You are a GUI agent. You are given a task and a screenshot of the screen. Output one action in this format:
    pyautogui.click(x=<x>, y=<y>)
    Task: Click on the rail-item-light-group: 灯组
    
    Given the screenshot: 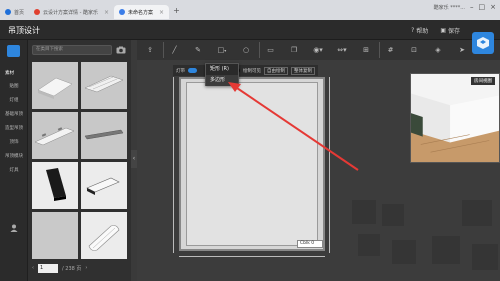 What is the action you would take?
    pyautogui.click(x=14, y=100)
    